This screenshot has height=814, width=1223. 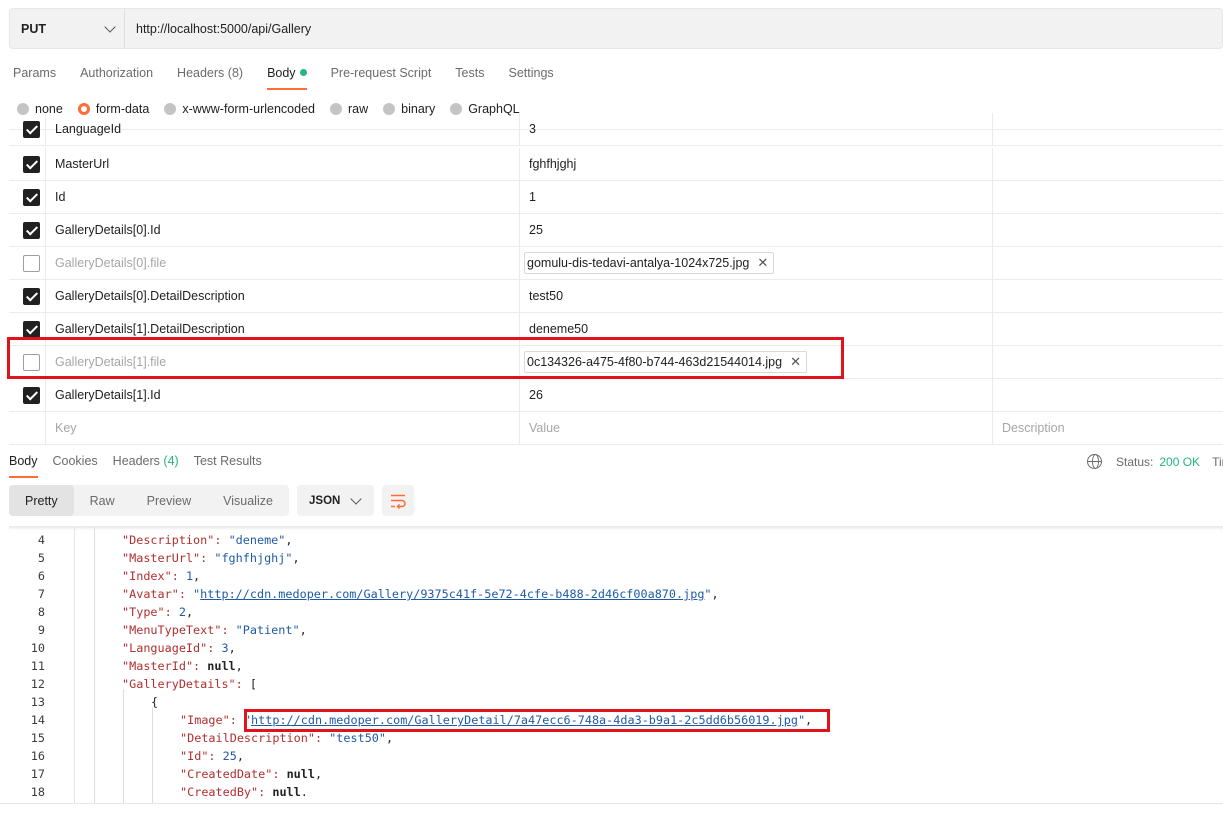 I want to click on param-key: GalleryDetails[0].DetailDescription, so click(x=150, y=296).